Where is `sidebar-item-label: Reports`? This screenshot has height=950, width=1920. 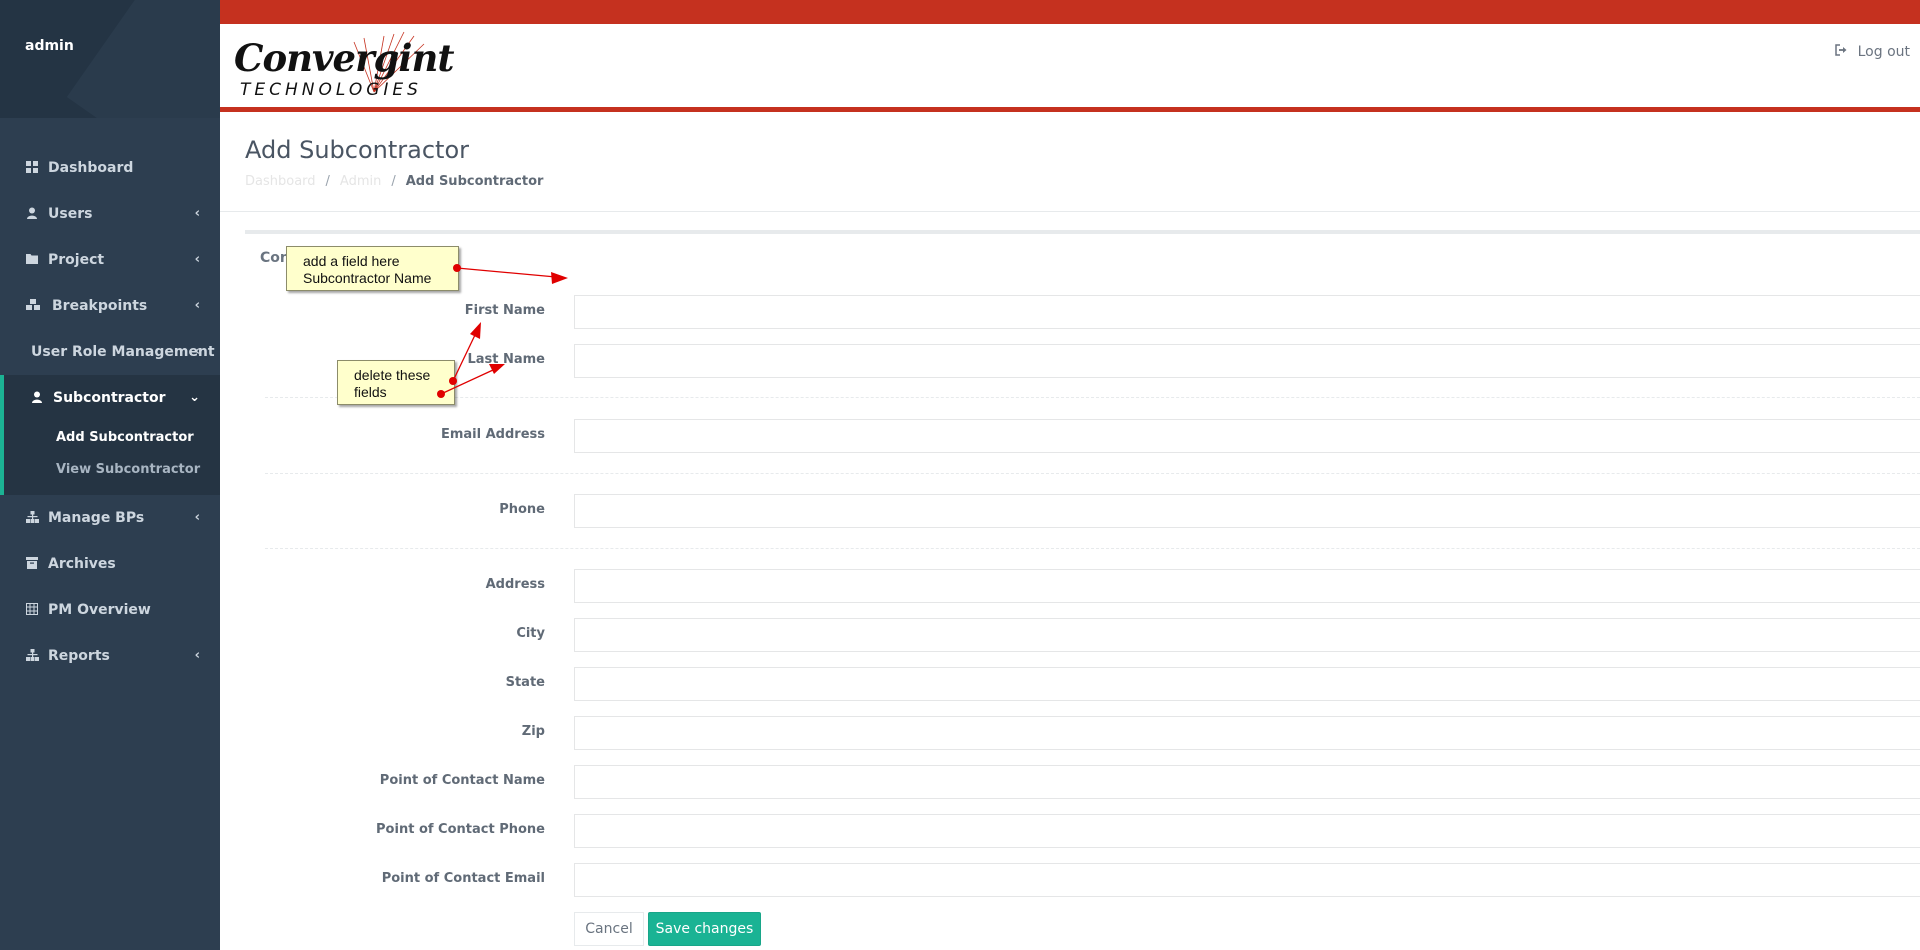
sidebar-item-label: Reports is located at coordinates (79, 656).